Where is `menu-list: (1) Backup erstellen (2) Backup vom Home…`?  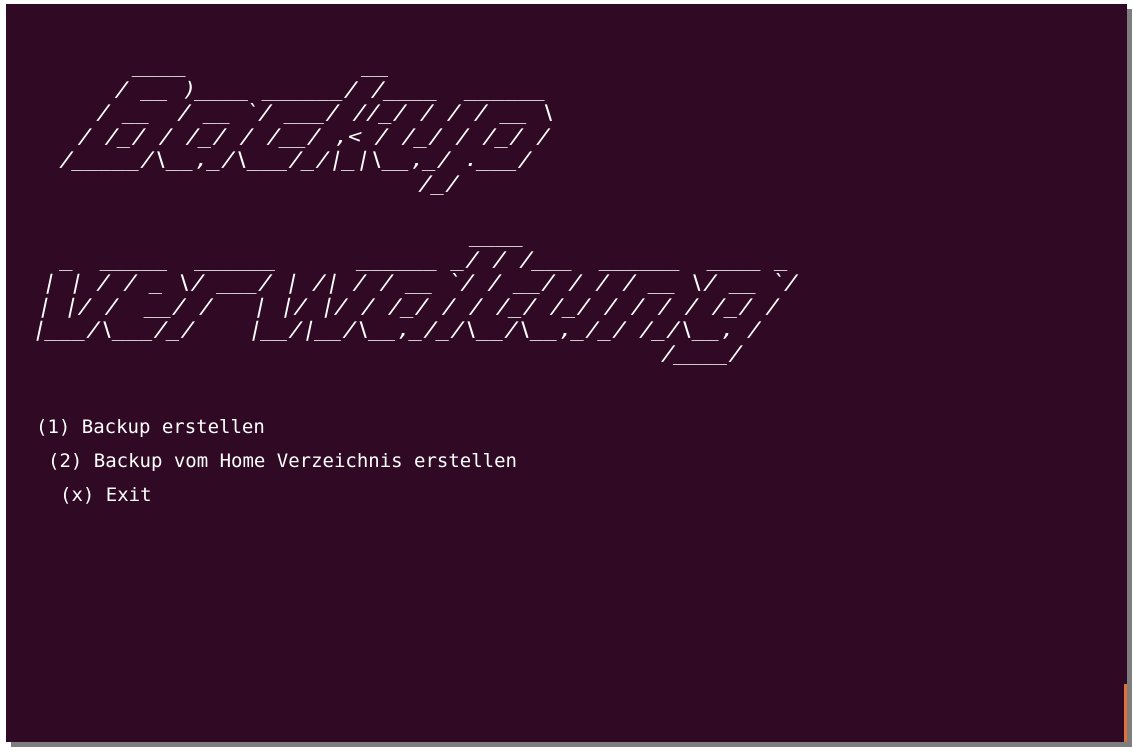
menu-list: (1) Backup erstellen (2) Backup vom Home… is located at coordinates (276, 461).